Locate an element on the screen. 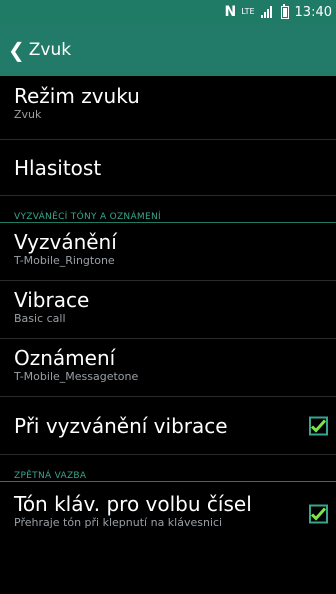  vibrate-when-ringing-checkbox is located at coordinates (318, 425).